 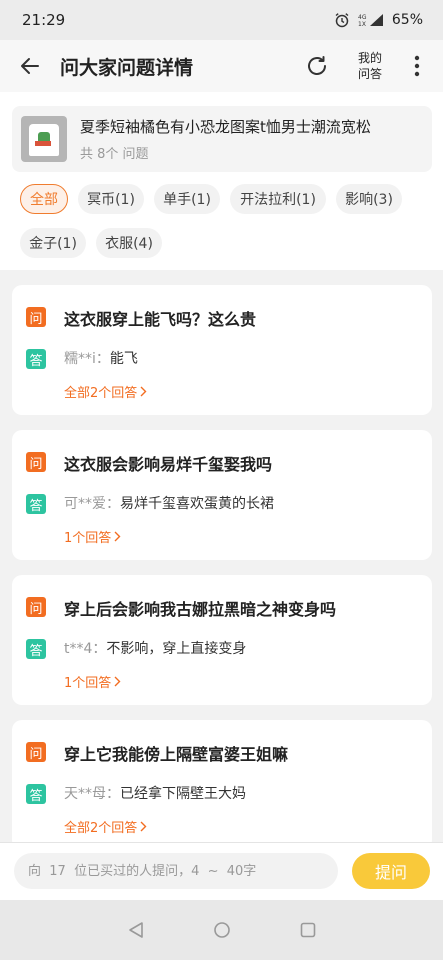 What do you see at coordinates (92, 794) in the screenshot?
I see `answer-user: 天**母：` at bounding box center [92, 794].